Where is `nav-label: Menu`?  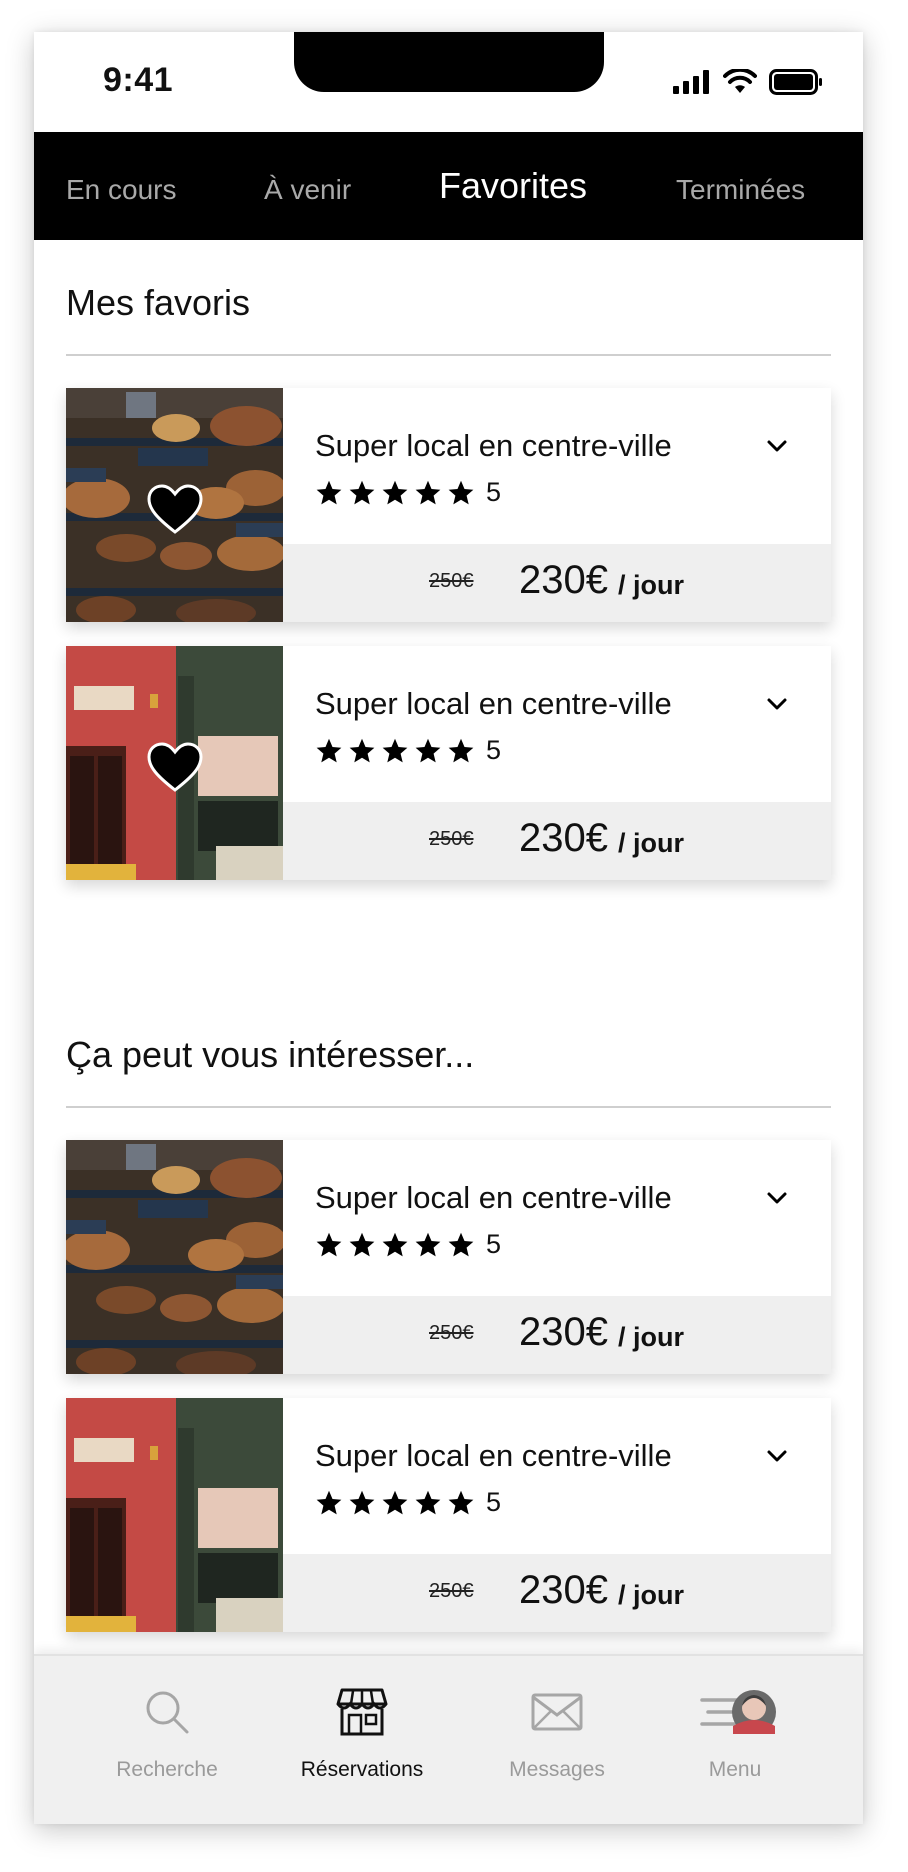 nav-label: Menu is located at coordinates (735, 1769).